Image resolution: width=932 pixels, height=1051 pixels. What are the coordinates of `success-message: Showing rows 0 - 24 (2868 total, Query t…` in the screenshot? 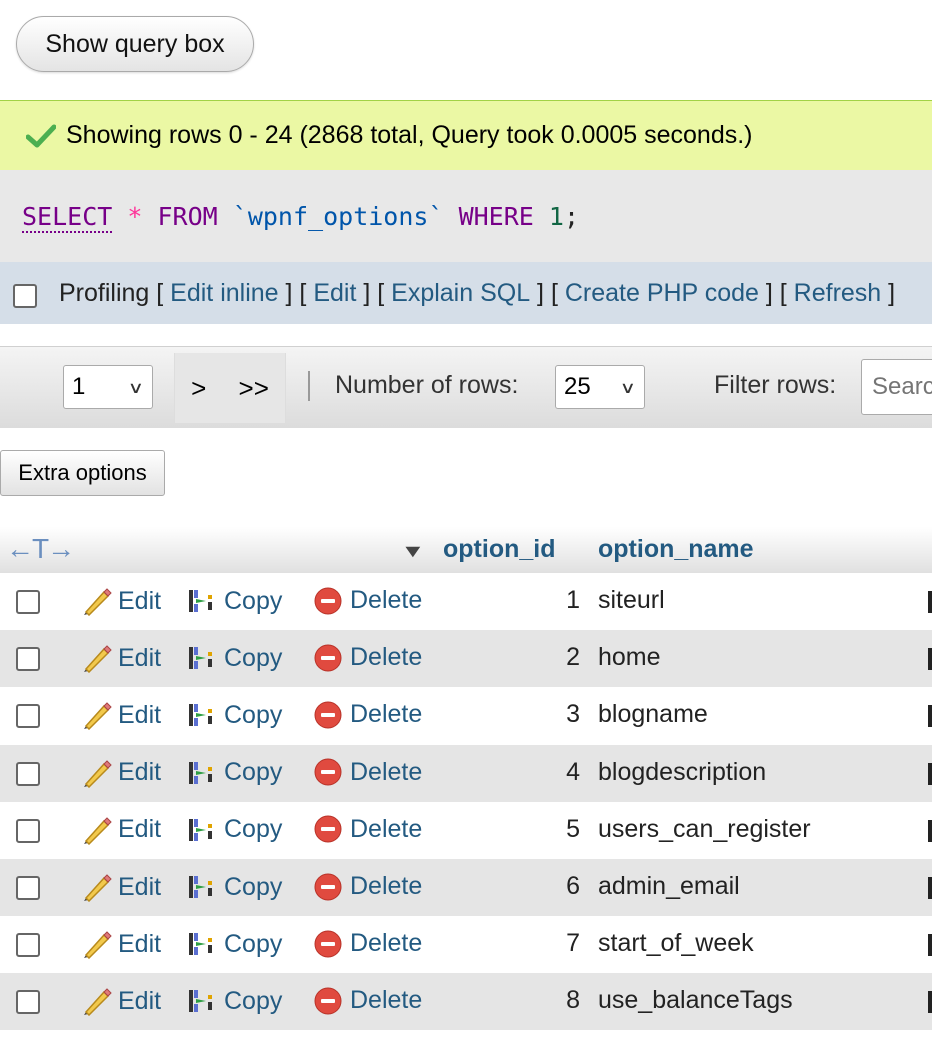 It's located at (466, 135).